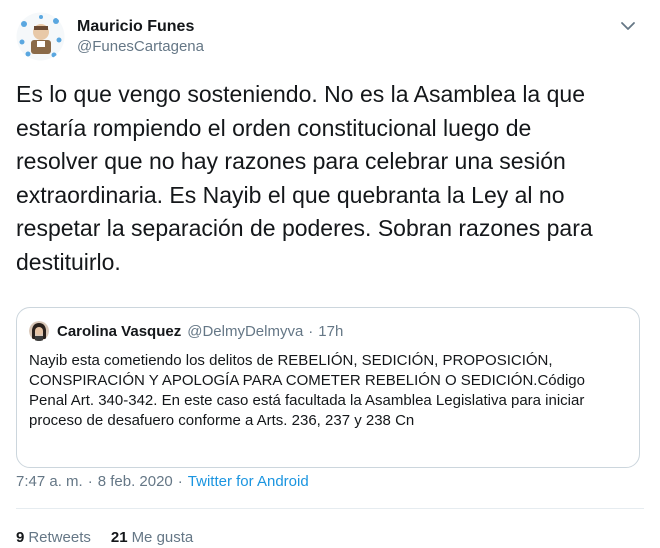  I want to click on retweets-stat: 9 Retweets, so click(53, 537).